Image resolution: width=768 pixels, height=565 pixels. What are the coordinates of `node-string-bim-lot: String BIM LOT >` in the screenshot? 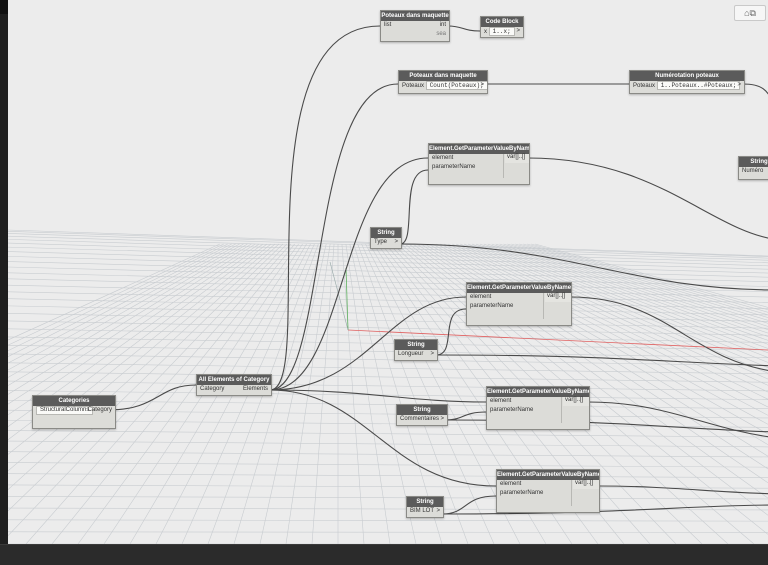 It's located at (425, 507).